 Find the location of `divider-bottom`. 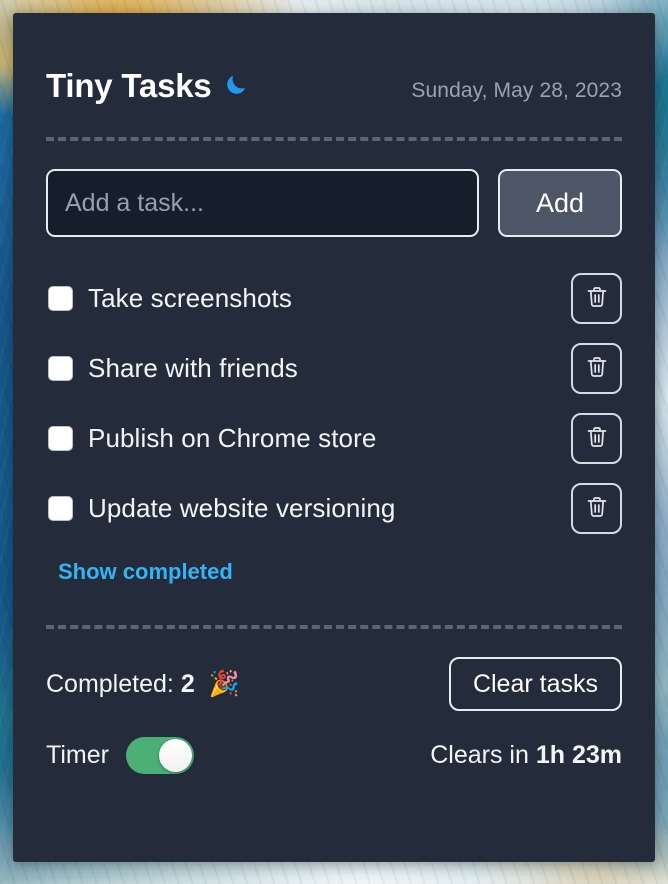

divider-bottom is located at coordinates (334, 627).